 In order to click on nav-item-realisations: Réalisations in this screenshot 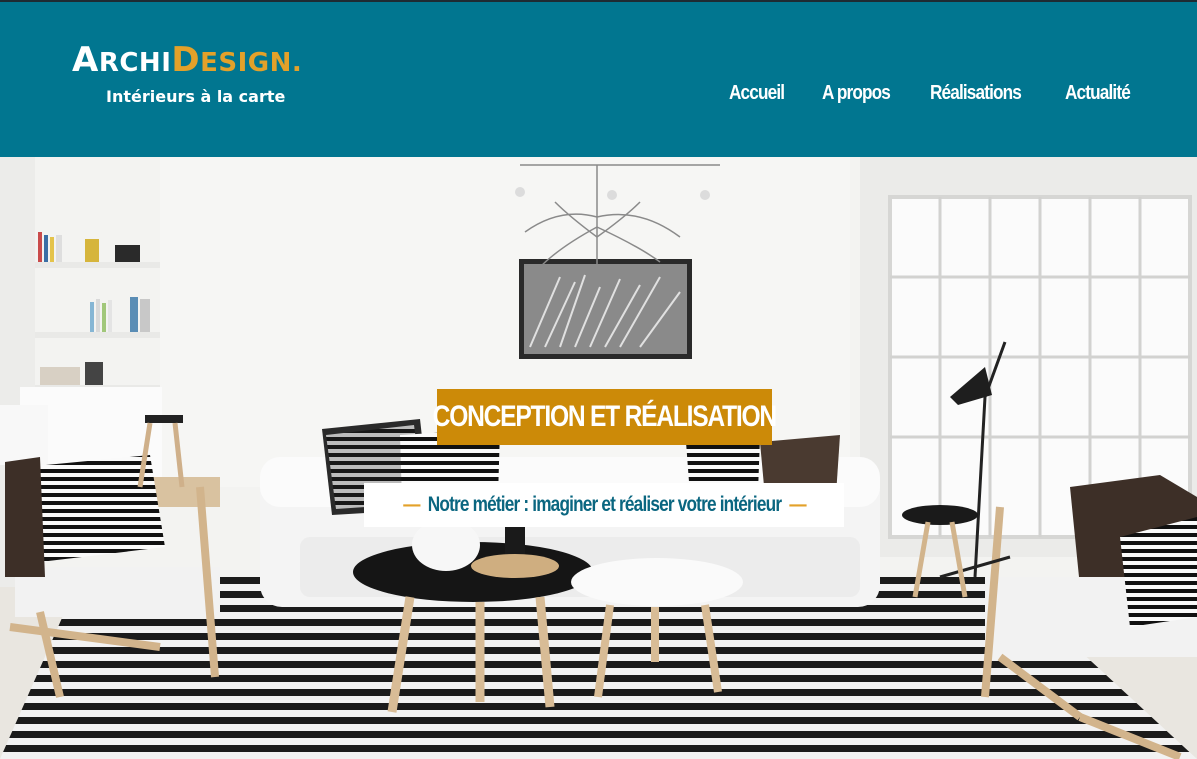, I will do `click(976, 93)`.